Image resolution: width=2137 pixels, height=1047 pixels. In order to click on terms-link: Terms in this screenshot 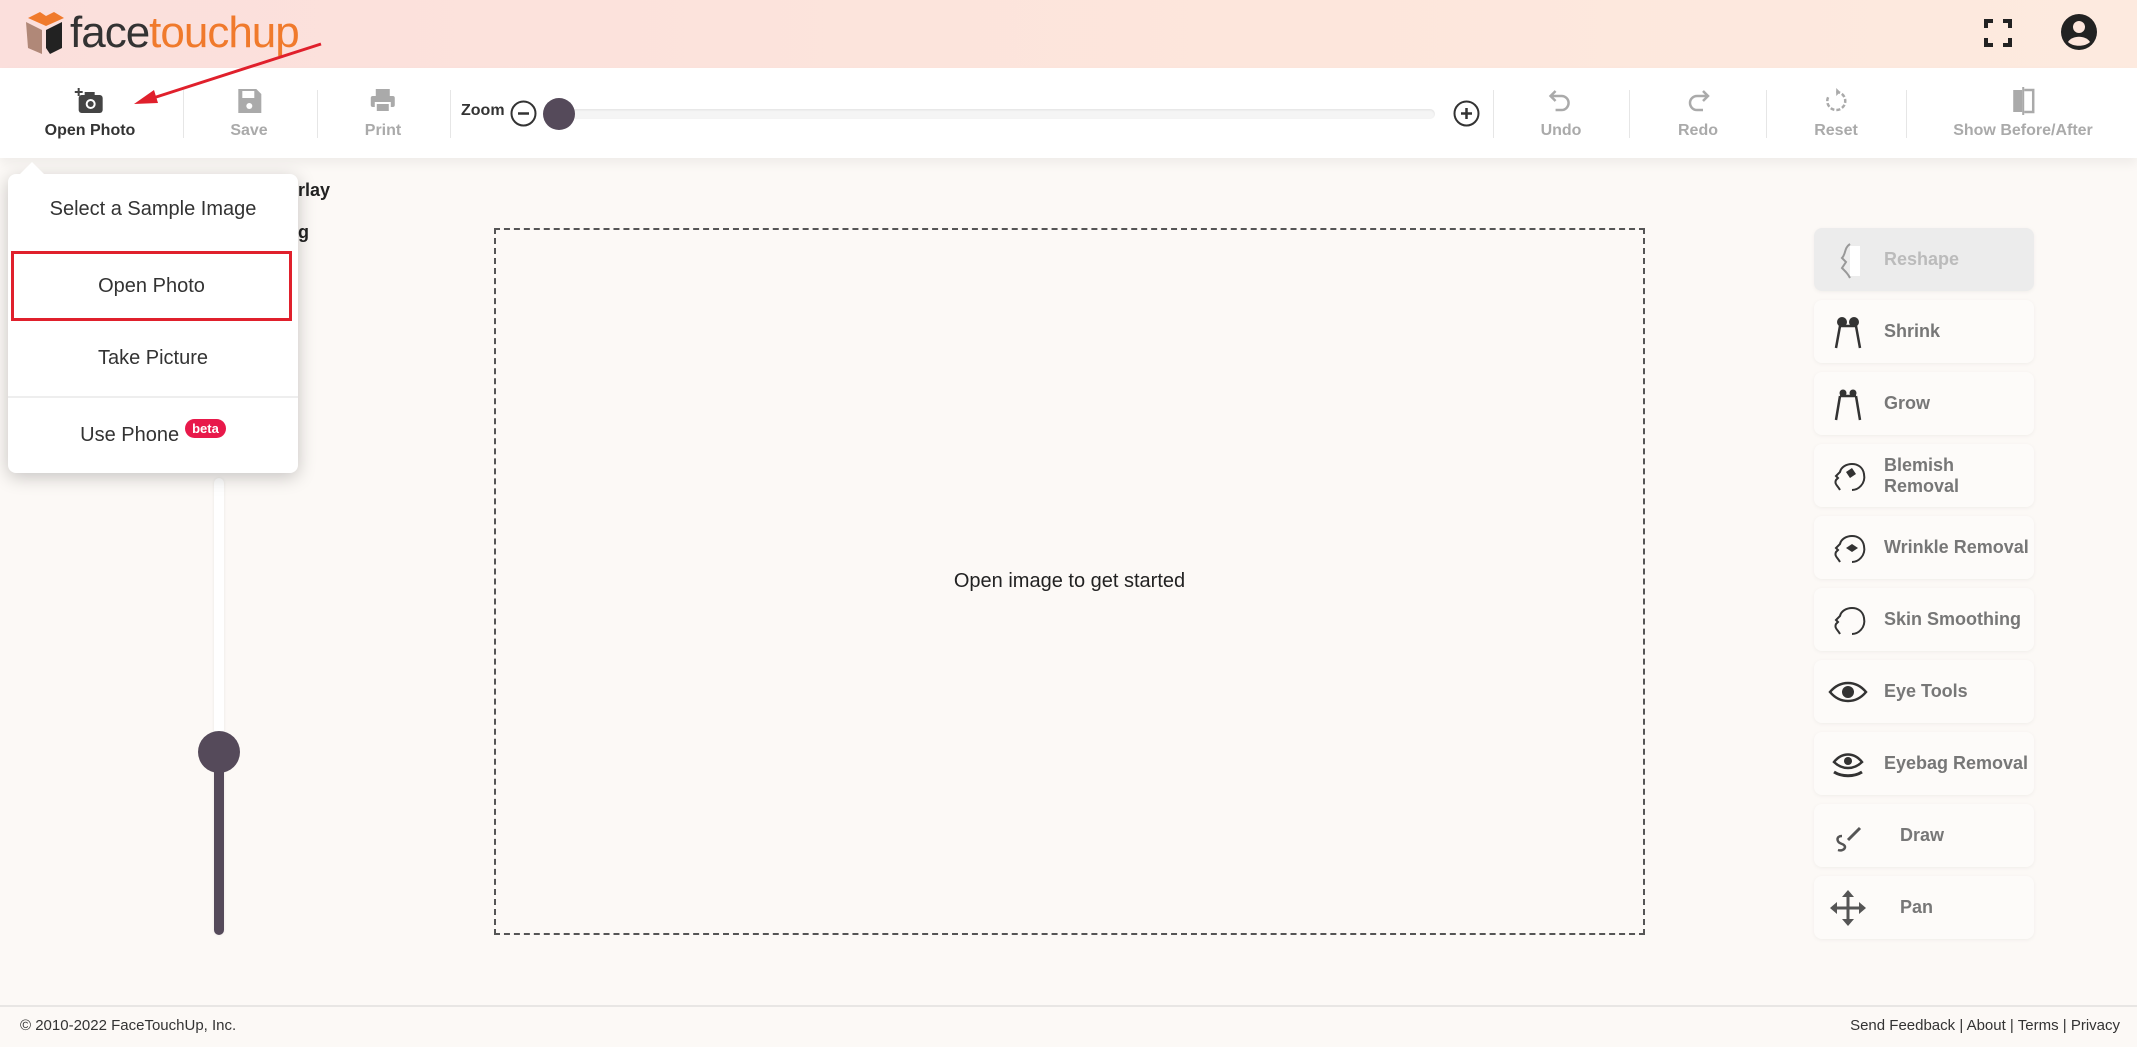, I will do `click(2038, 1025)`.